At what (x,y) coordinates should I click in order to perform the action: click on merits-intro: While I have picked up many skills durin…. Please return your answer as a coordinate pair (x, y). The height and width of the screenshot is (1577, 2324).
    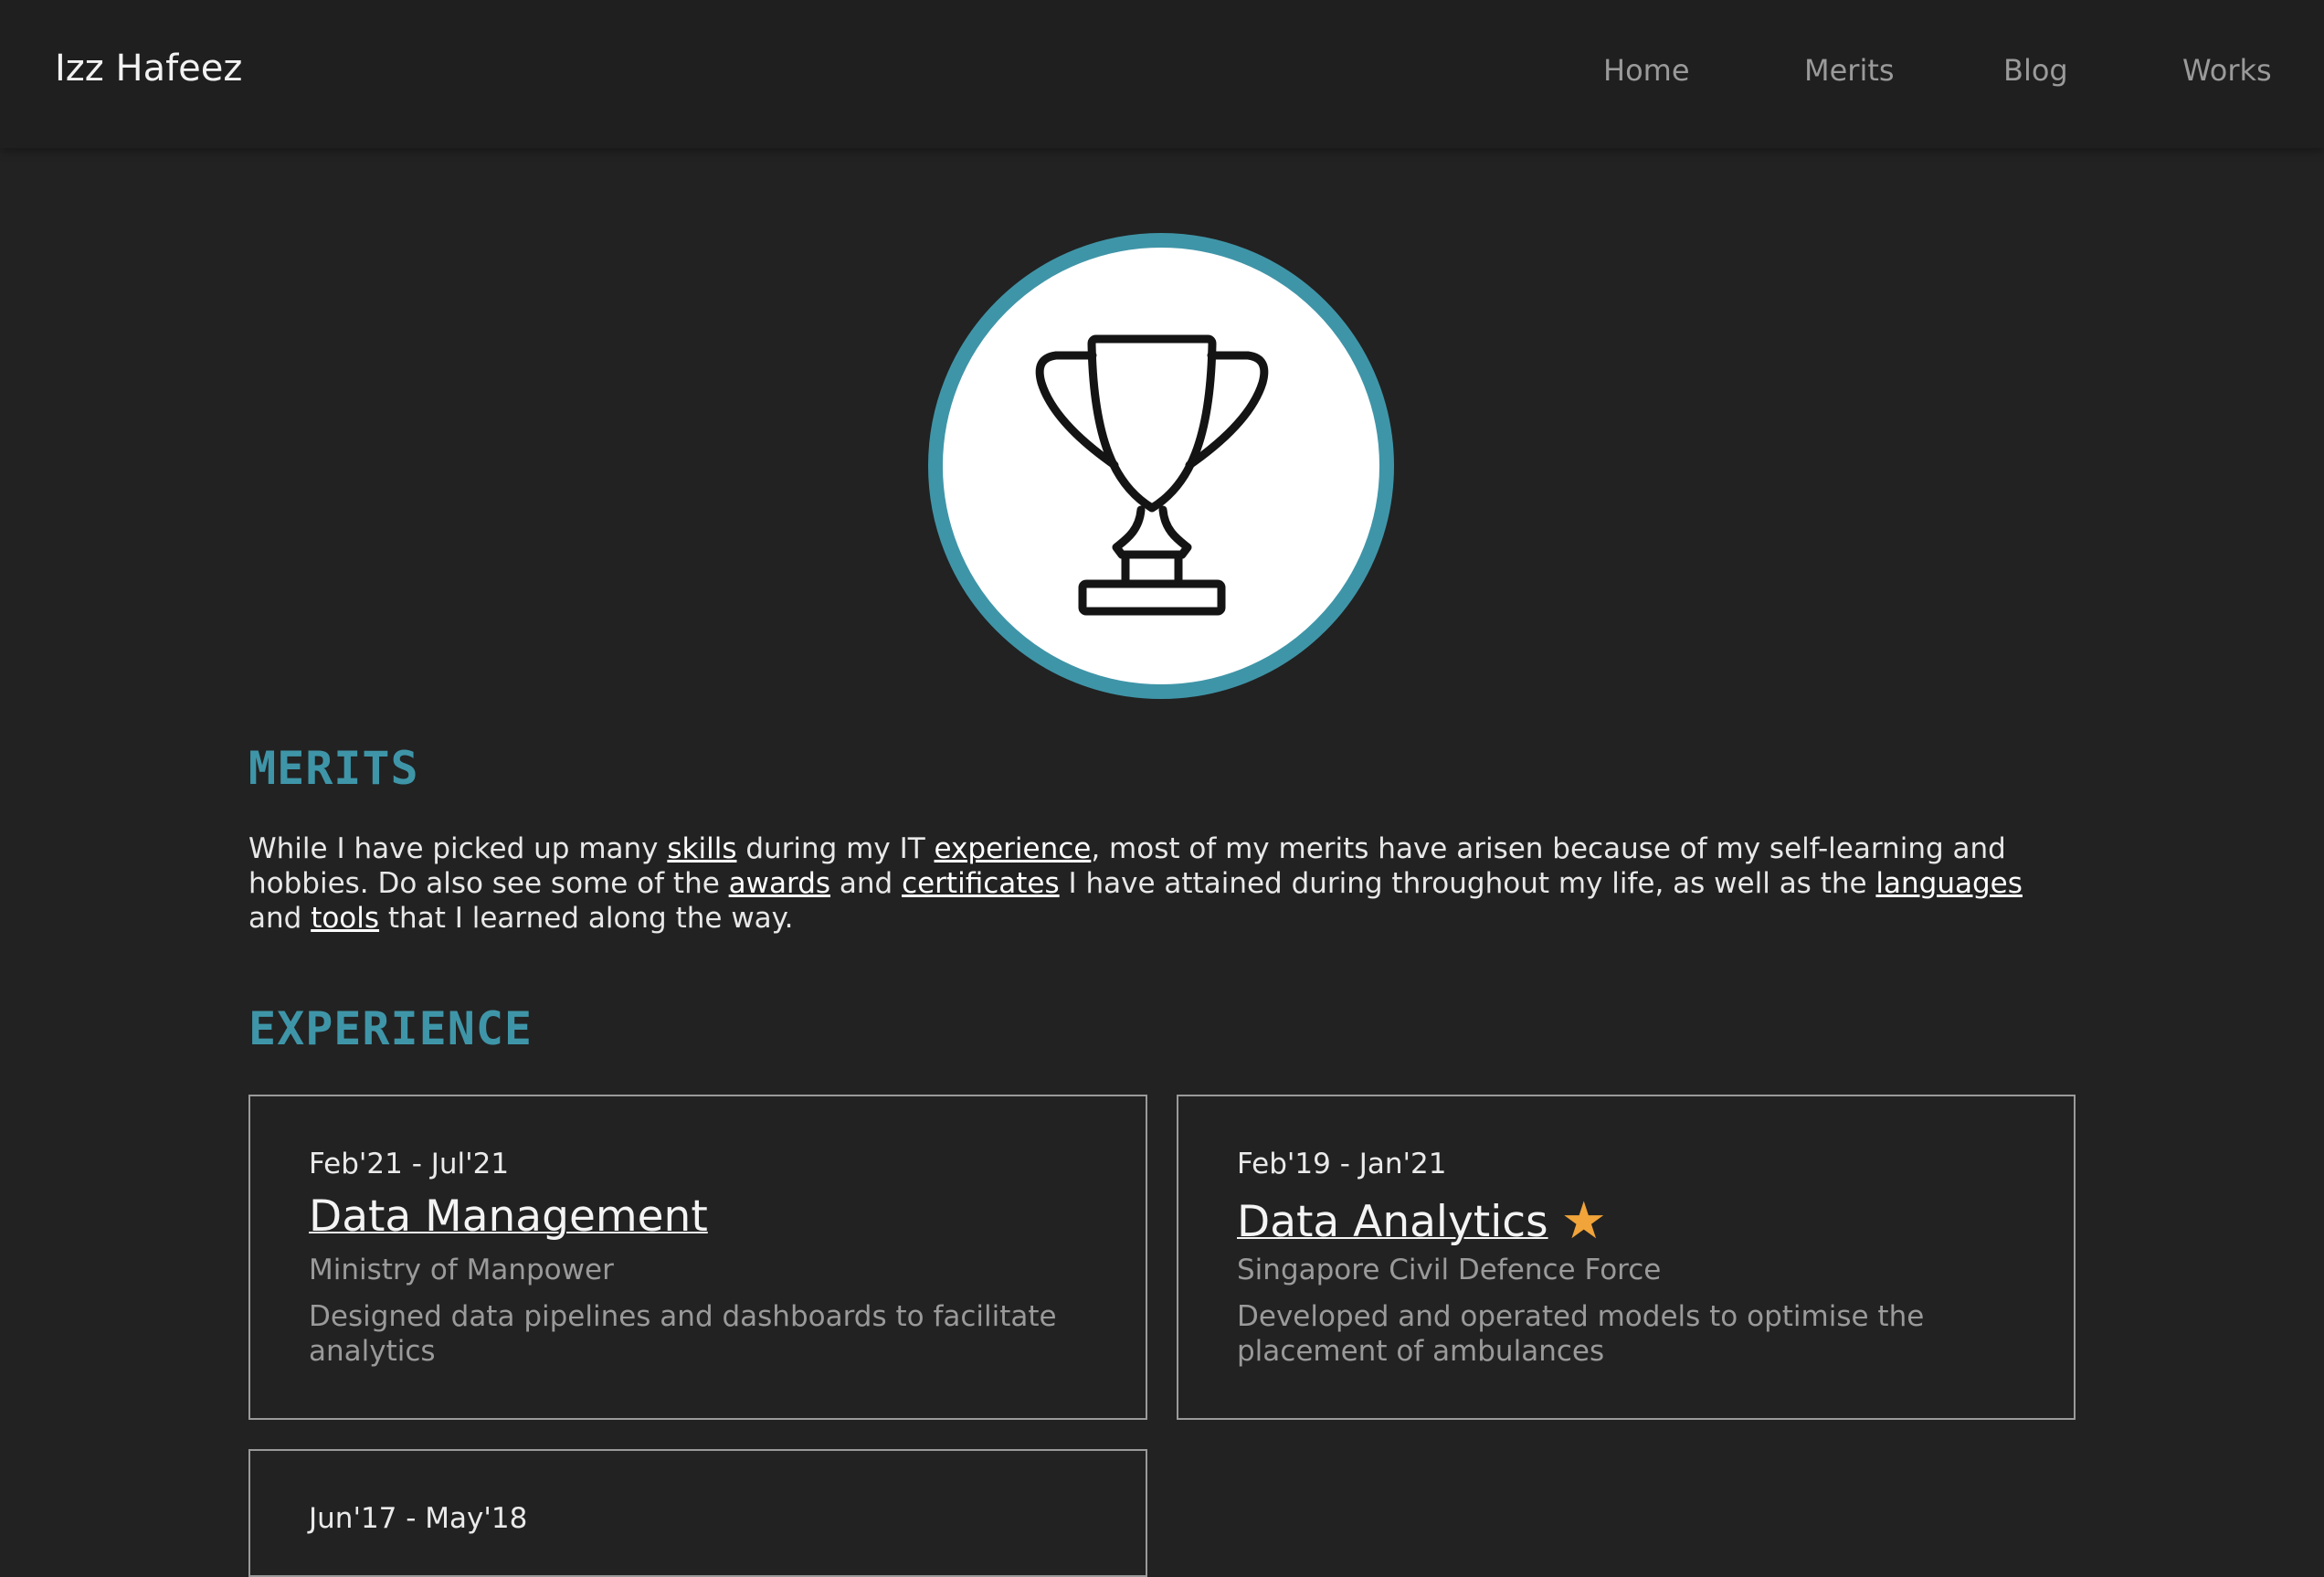
    Looking at the image, I should click on (1162, 883).